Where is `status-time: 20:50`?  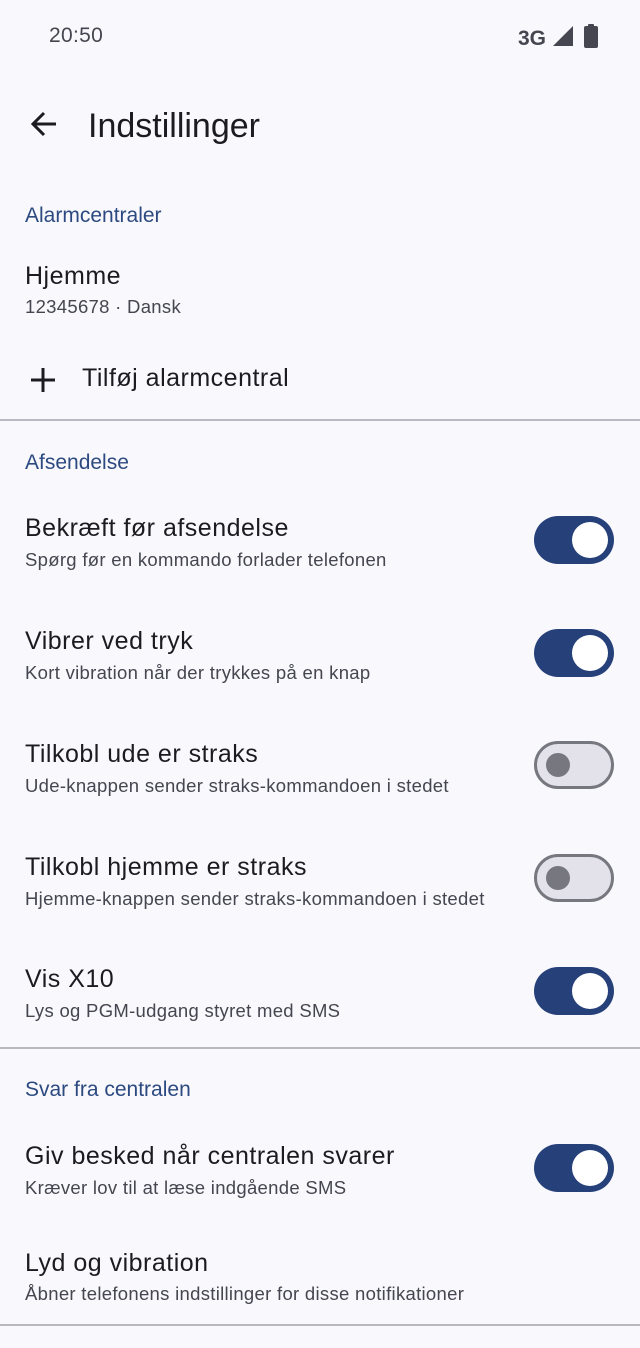 status-time: 20:50 is located at coordinates (76, 35).